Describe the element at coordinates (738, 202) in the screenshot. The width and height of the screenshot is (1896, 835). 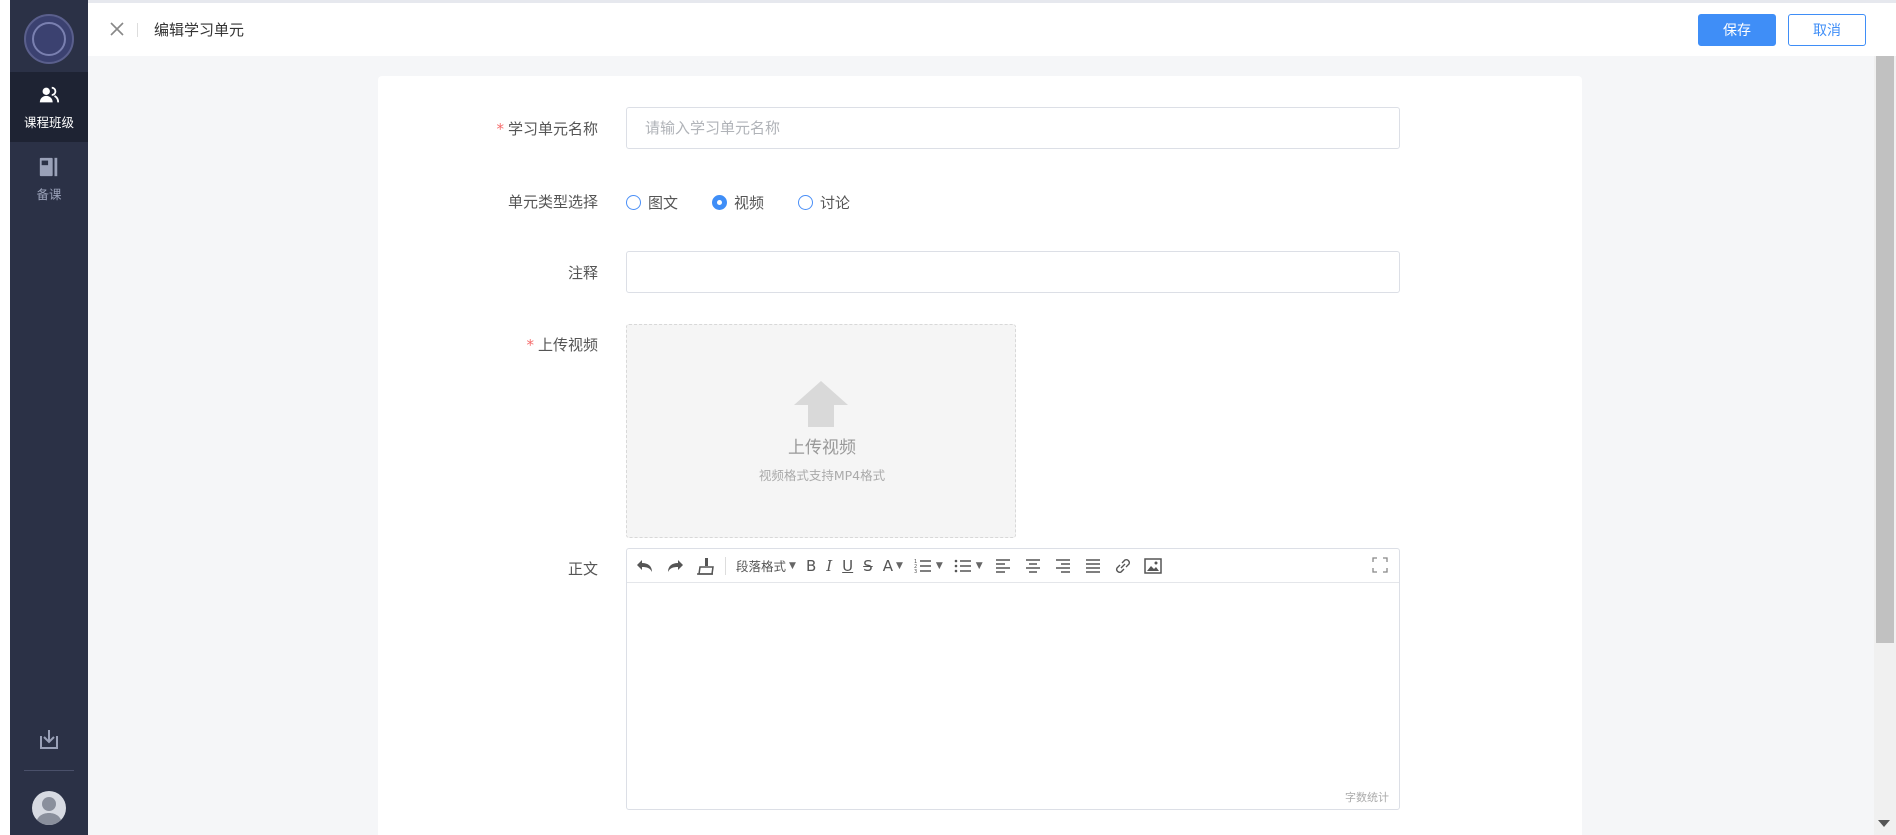
I see `radio-video: 视频` at that location.